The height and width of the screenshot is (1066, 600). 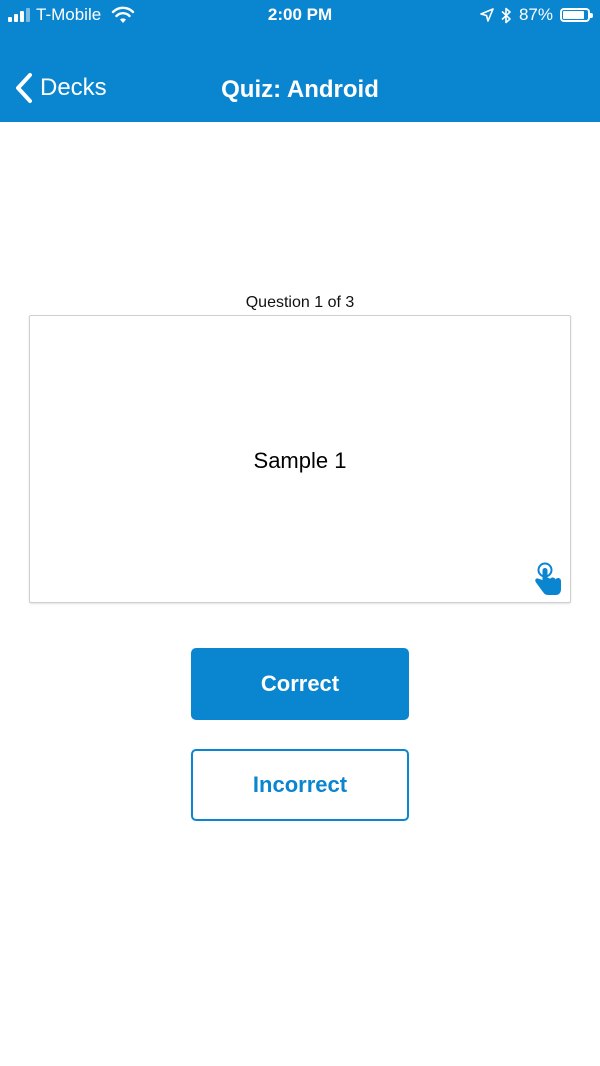 What do you see at coordinates (300, 684) in the screenshot?
I see `correct-button: Correct` at bounding box center [300, 684].